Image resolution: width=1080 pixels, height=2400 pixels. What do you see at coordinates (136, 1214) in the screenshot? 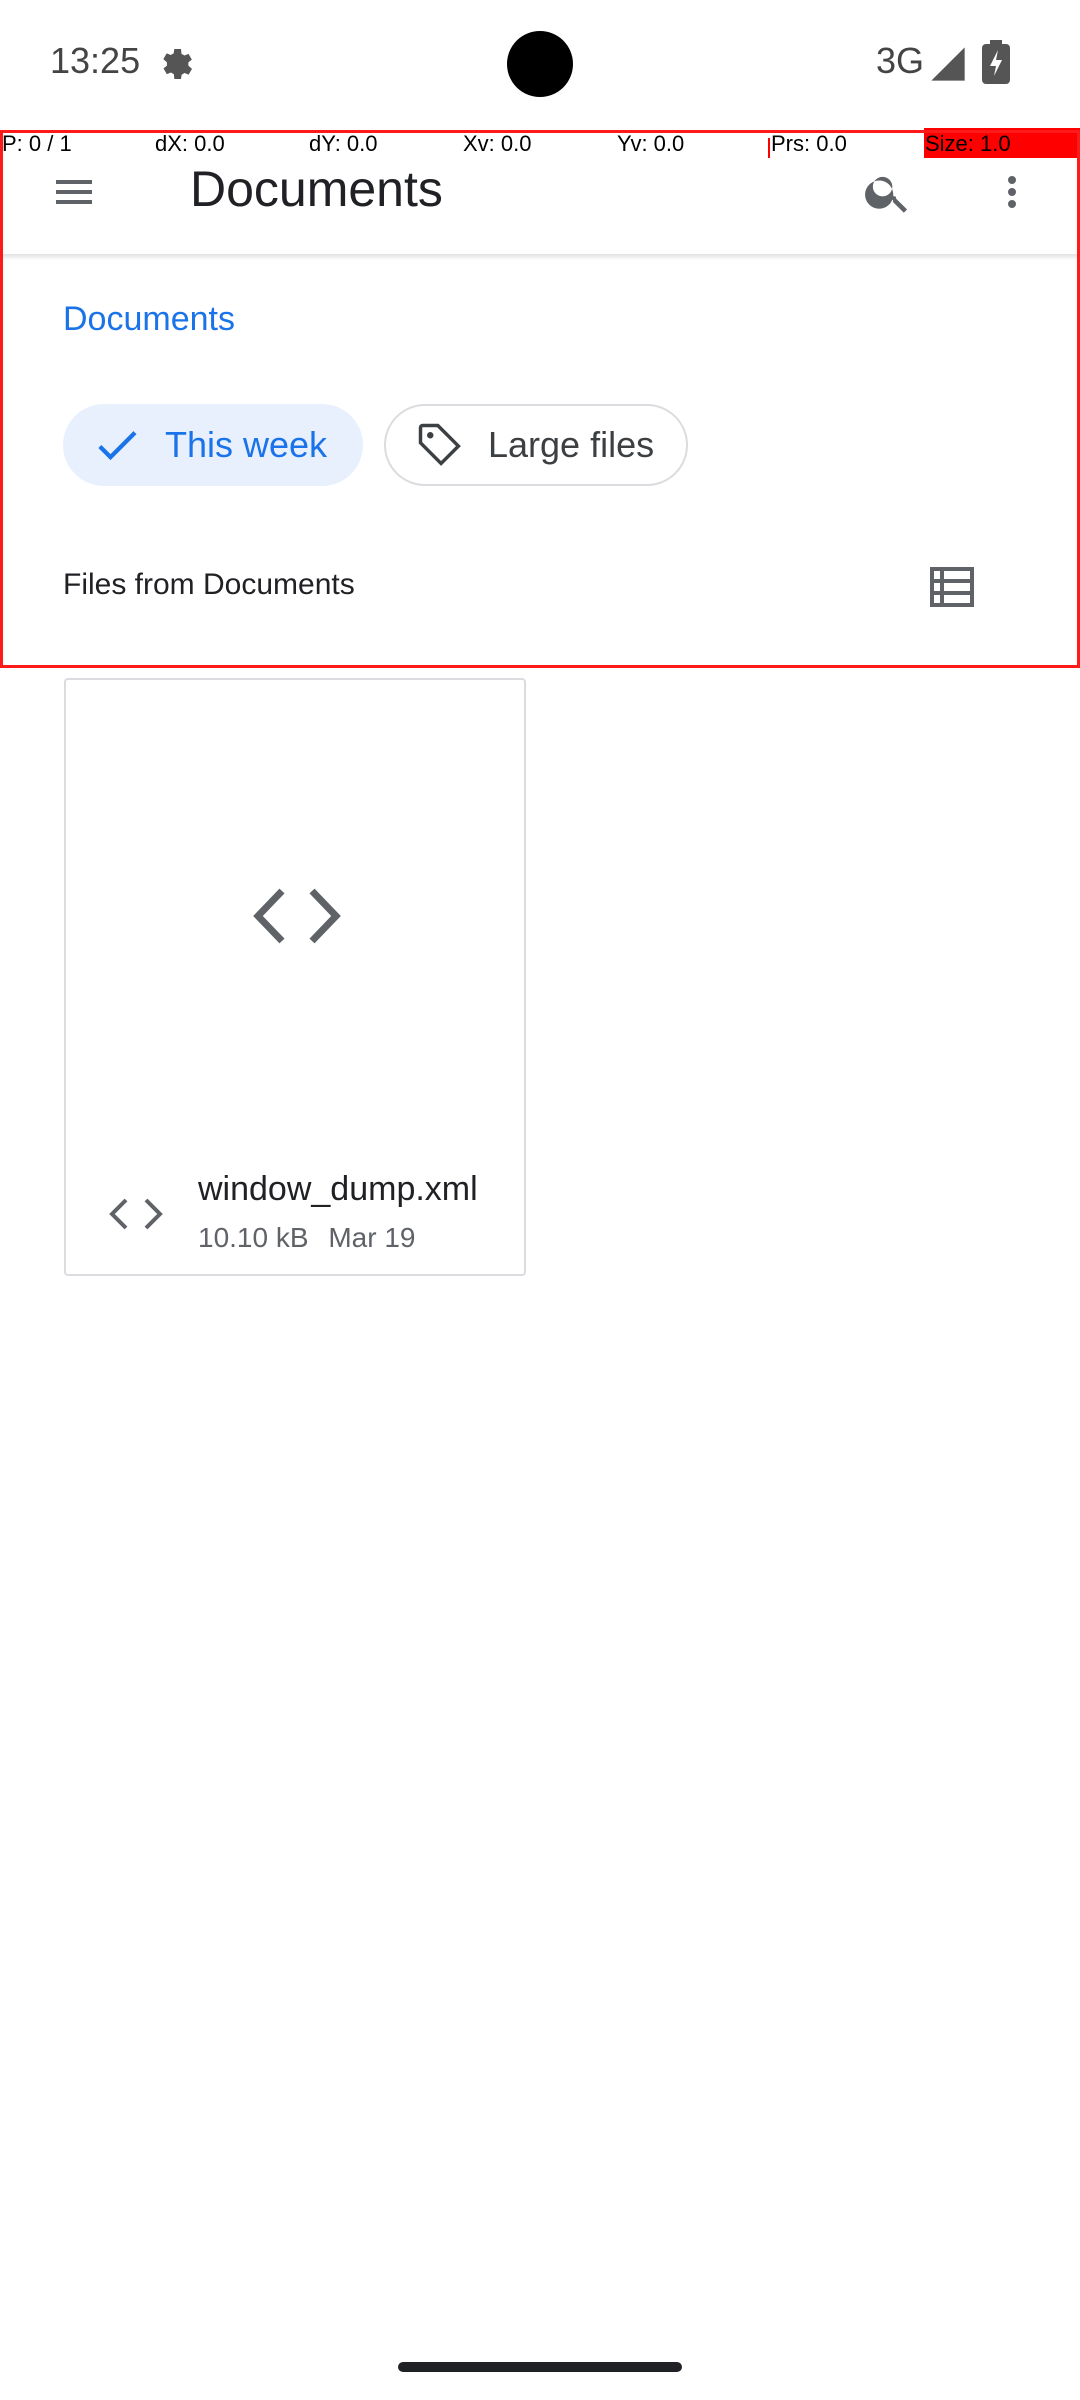
I see `code-file-type-icon` at bounding box center [136, 1214].